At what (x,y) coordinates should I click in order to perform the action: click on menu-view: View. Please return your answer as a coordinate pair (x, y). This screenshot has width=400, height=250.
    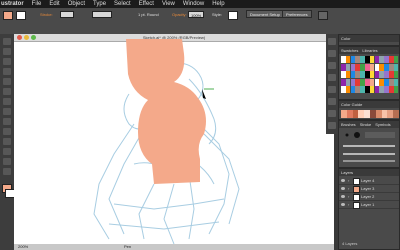
    Looking at the image, I should click on (168, 4).